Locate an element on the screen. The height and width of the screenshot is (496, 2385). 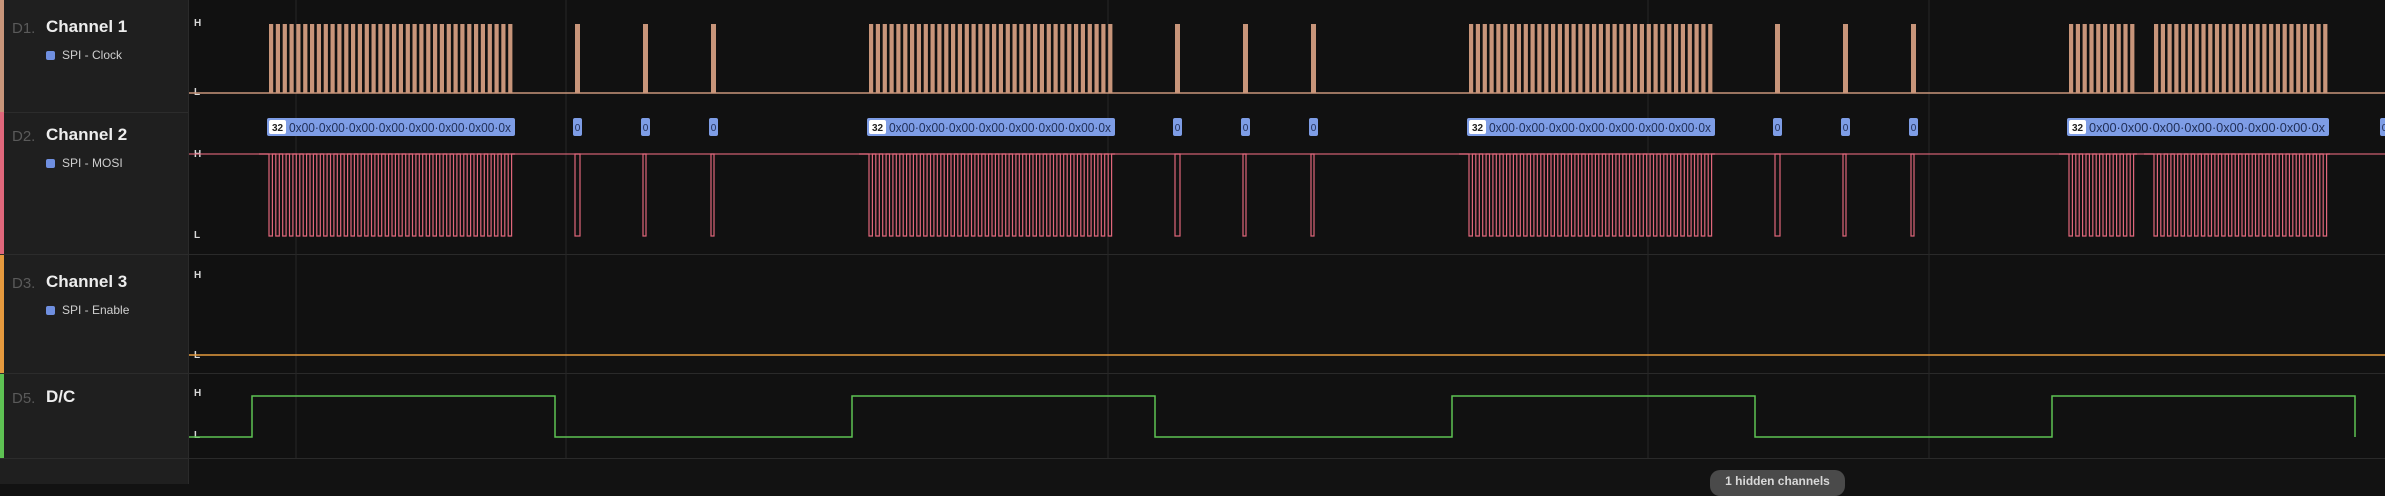
channel-row-2: D2. Channel 2 SPI - MOSI is located at coordinates (94, 183).